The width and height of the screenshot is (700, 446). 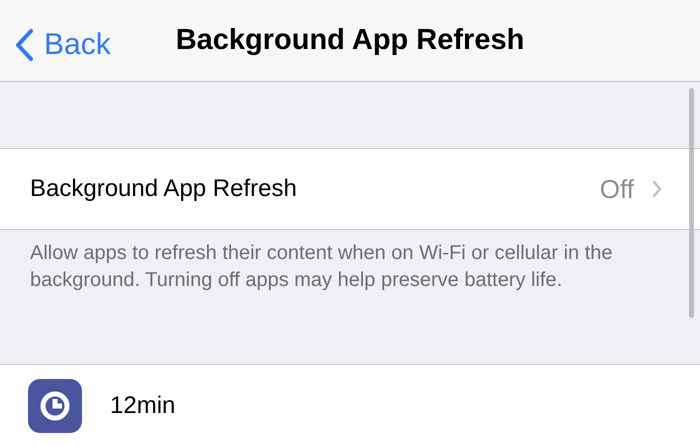 I want to click on app-name: 12min, so click(x=143, y=405).